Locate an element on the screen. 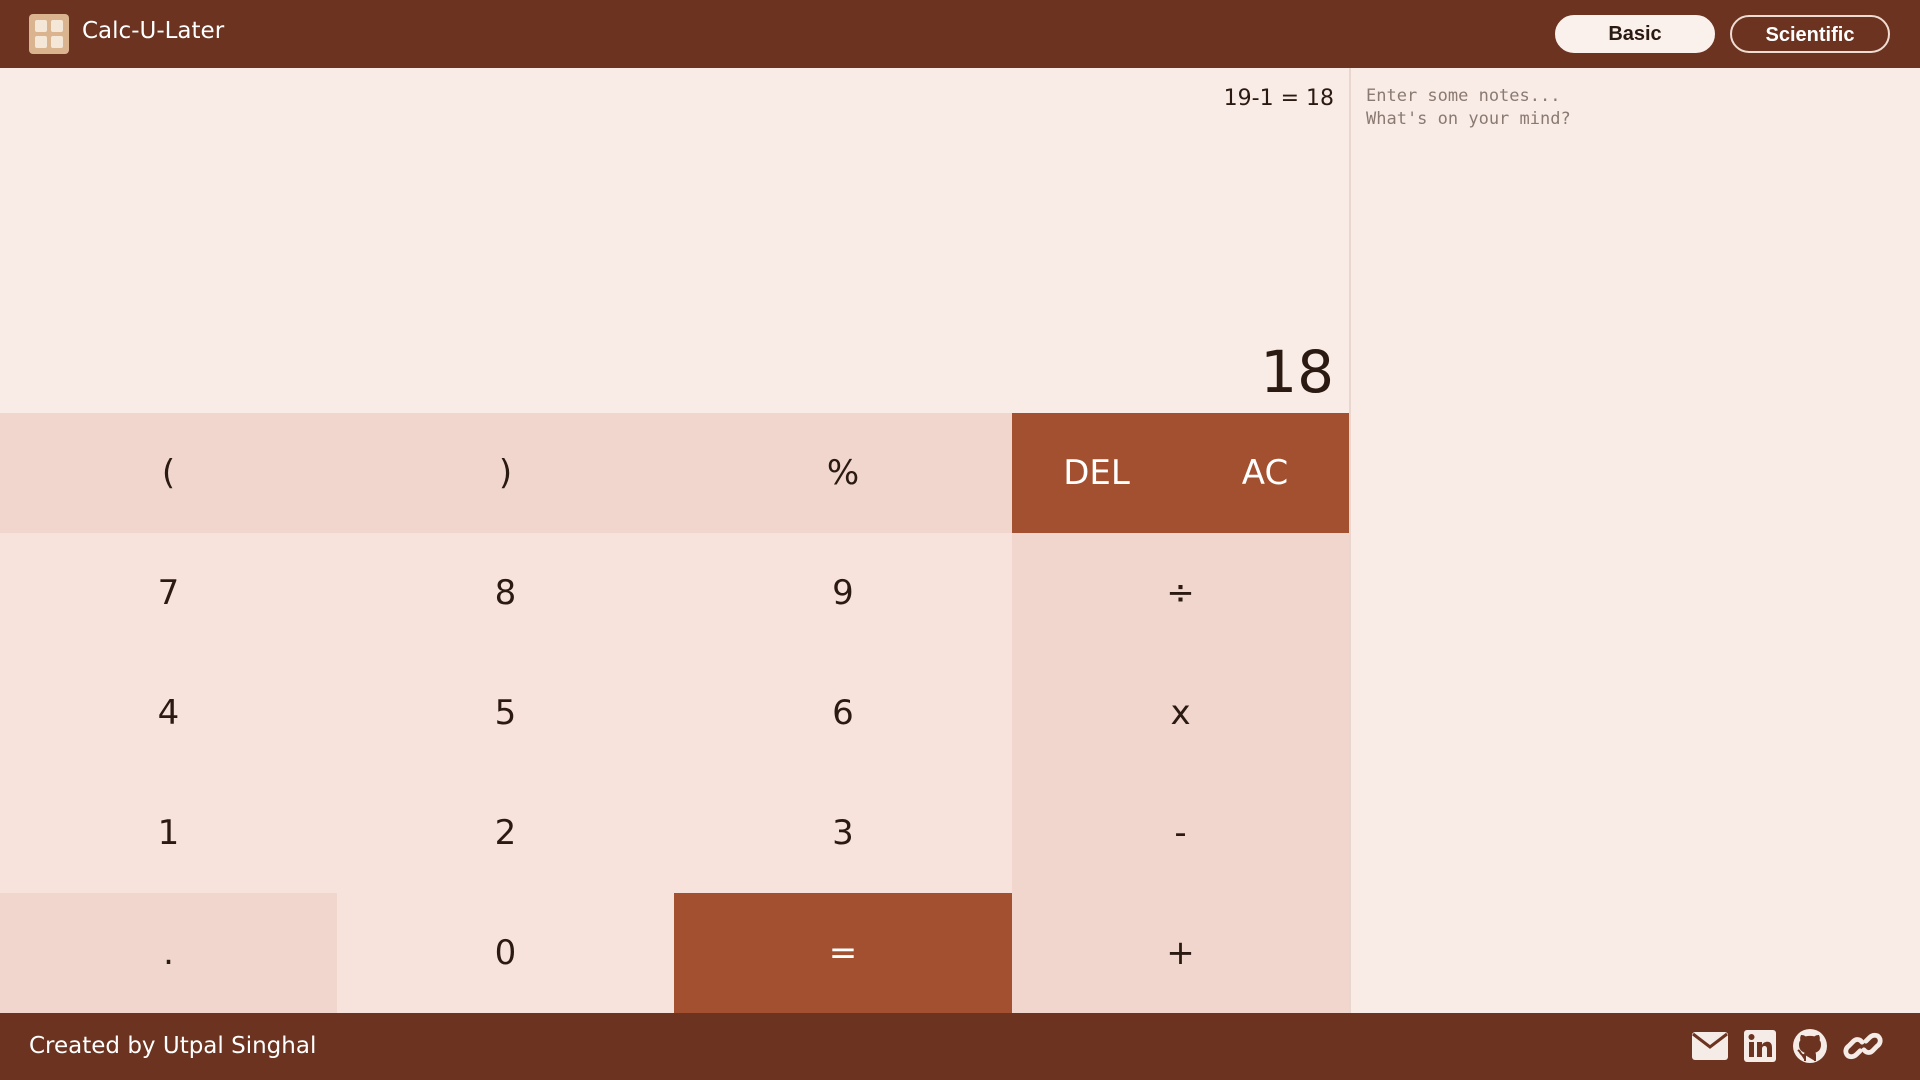 This screenshot has height=1080, width=1920. decimal-key: . is located at coordinates (168, 953).